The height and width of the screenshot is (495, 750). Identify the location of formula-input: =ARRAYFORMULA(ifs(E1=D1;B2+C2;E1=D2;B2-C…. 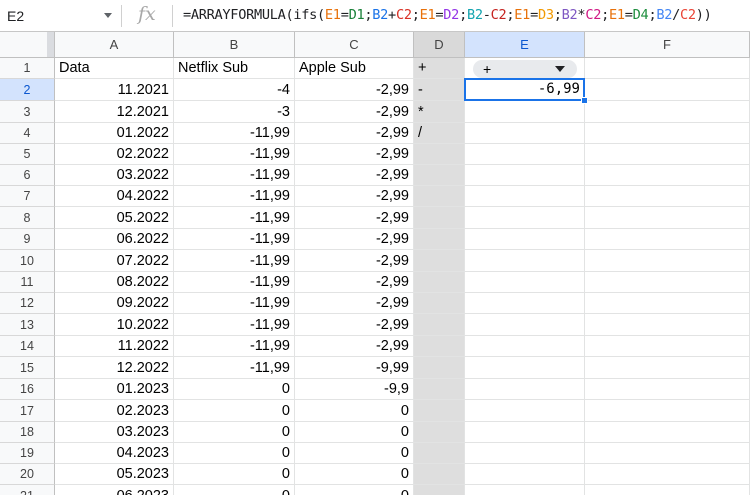
(447, 15).